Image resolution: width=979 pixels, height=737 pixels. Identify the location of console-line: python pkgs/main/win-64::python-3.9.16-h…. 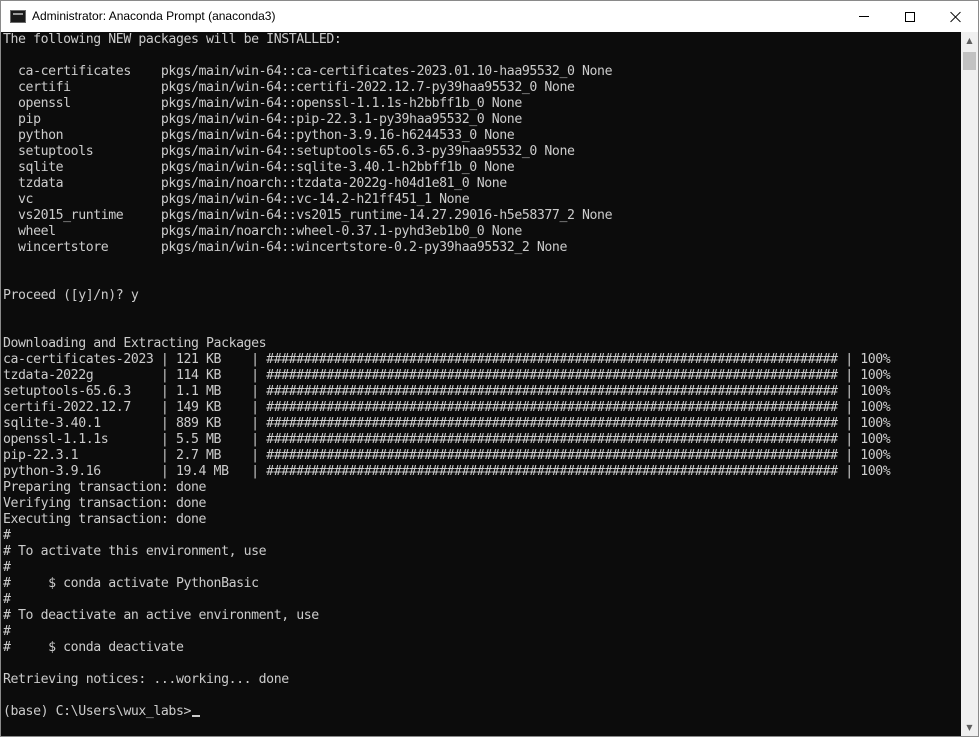
(259, 135).